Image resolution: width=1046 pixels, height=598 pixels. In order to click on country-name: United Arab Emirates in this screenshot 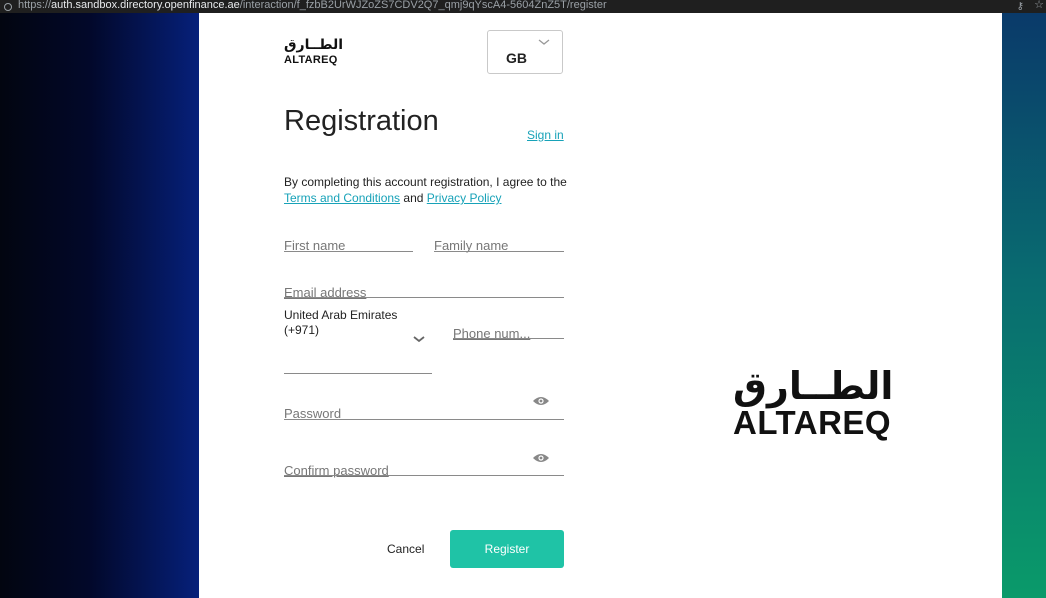, I will do `click(341, 315)`.